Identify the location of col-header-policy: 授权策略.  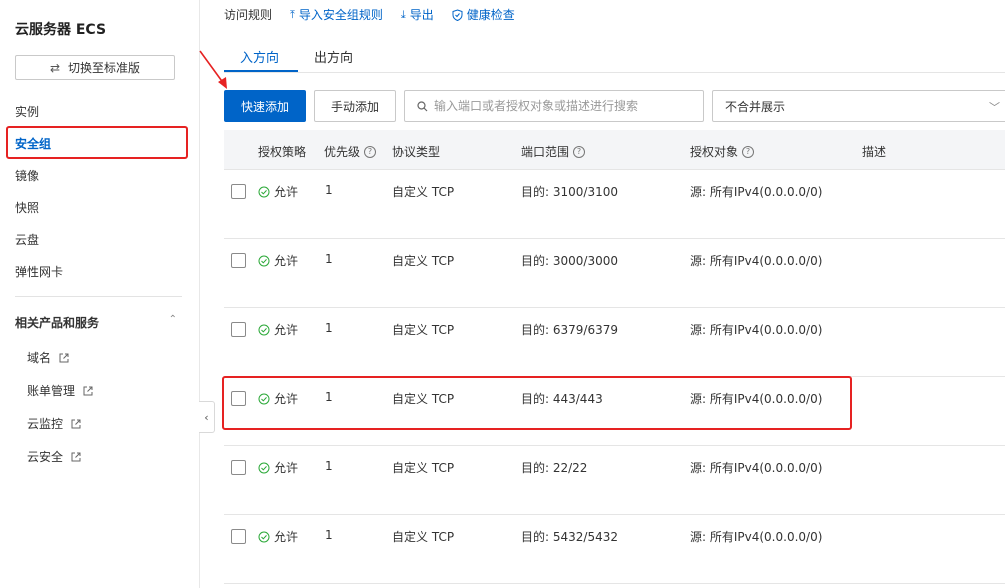
(282, 151).